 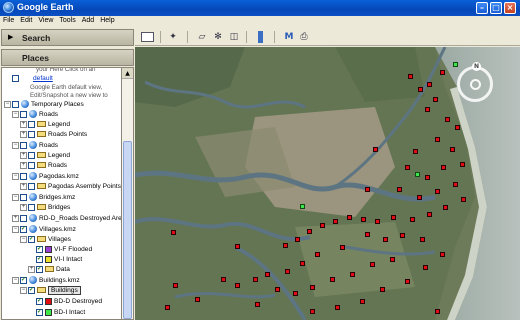 I want to click on tree-item-vi-i: ✓ VI-I Intact, so click(x=59, y=260).